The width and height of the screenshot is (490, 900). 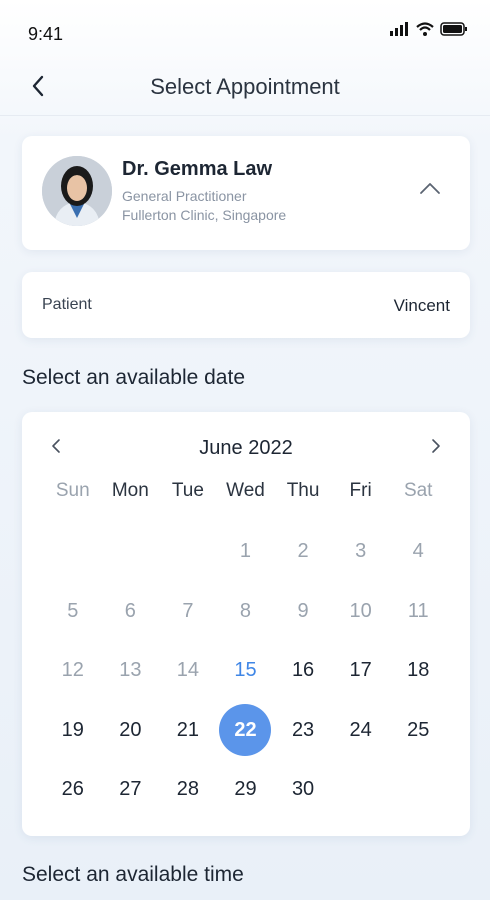 What do you see at coordinates (73, 731) in the screenshot?
I see `calendar-day: 19` at bounding box center [73, 731].